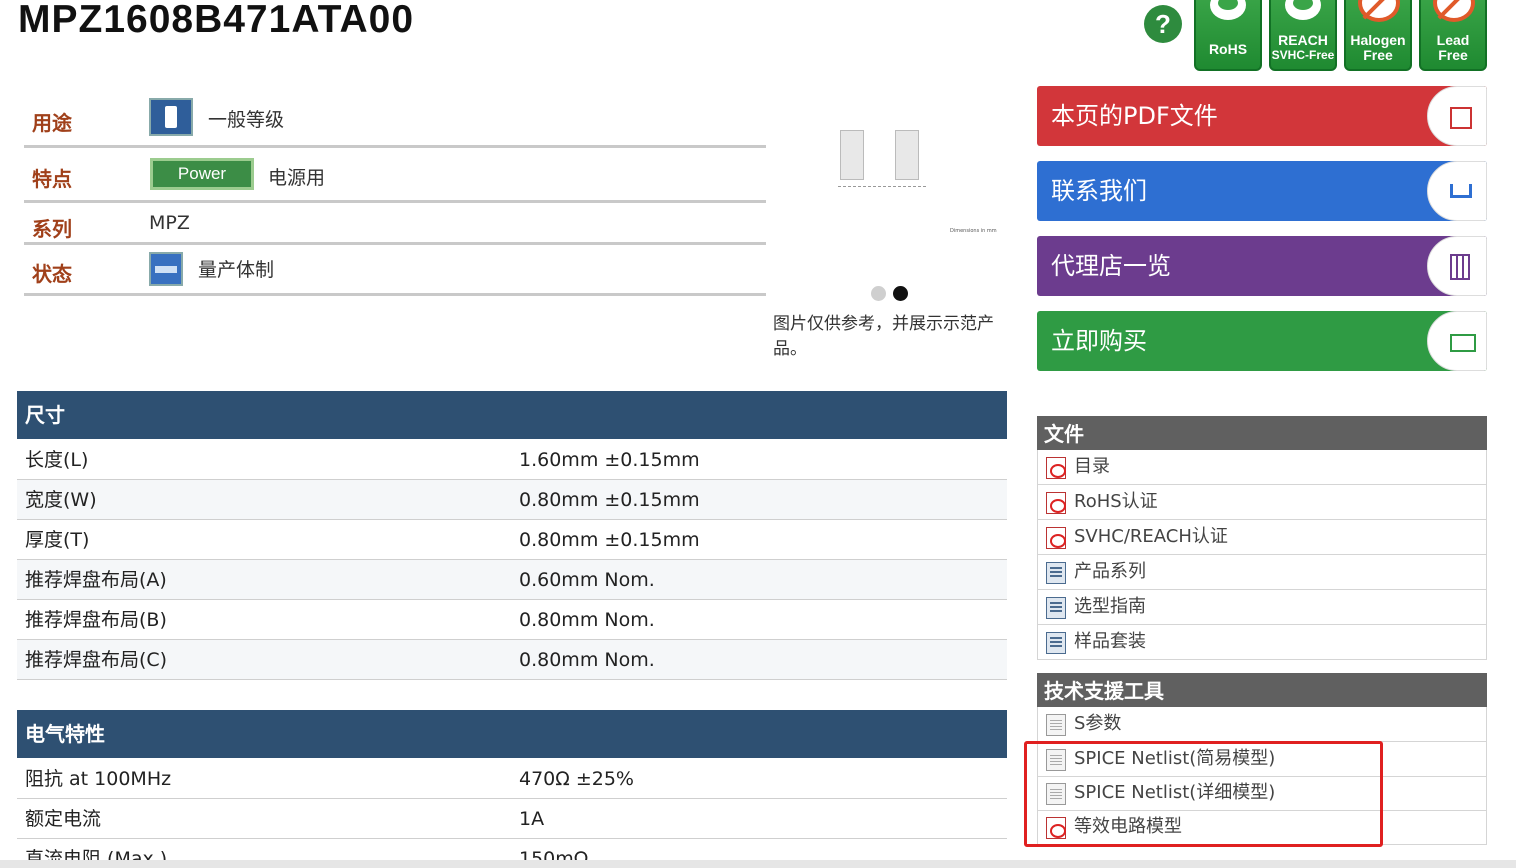 The width and height of the screenshot is (1516, 868). What do you see at coordinates (1228, 35) in the screenshot?
I see `rohs-badge: RoHS` at bounding box center [1228, 35].